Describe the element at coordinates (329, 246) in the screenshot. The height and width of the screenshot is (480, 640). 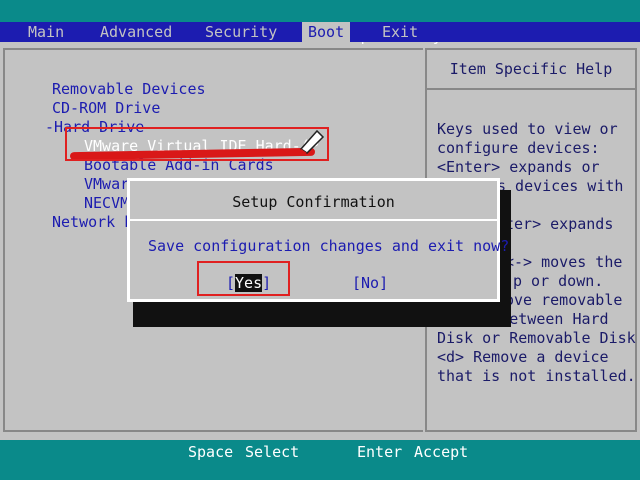
I see `dialog-message: Save configuration changes and exit now?` at that location.